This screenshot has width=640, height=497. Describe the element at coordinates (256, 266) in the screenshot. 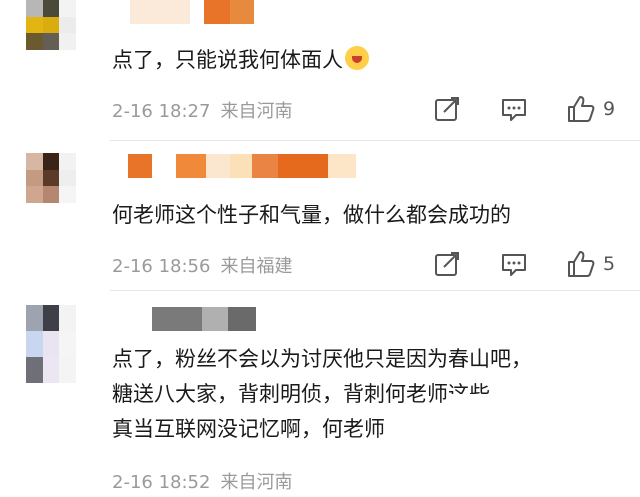

I see `comment-location: 来自福建` at that location.